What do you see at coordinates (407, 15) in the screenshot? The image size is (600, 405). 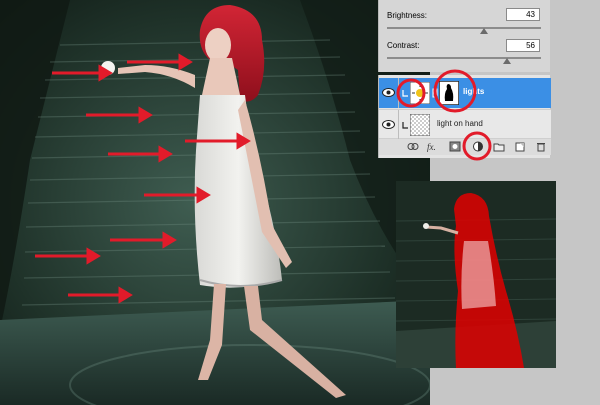 I see `brightness-label: Brightness:` at bounding box center [407, 15].